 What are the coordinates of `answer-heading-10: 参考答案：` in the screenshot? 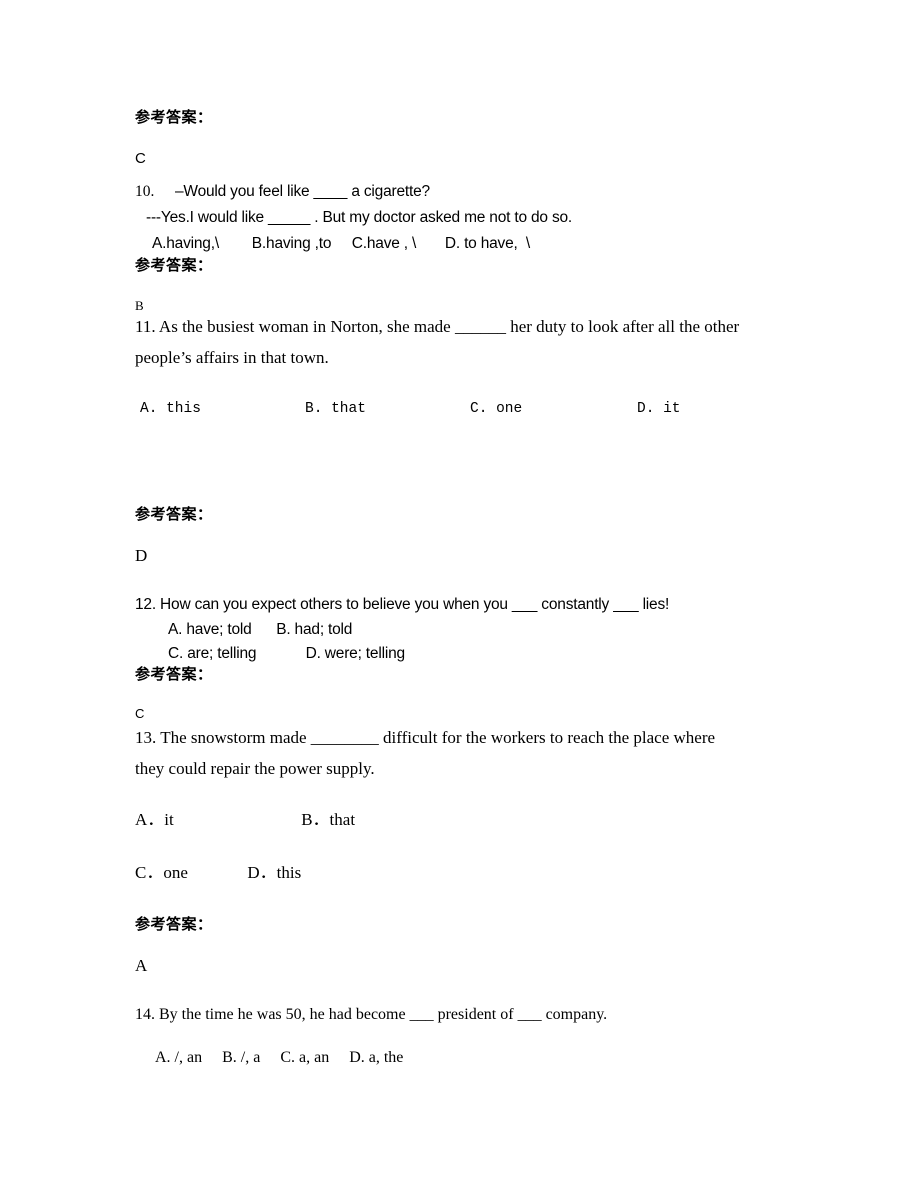 It's located at (174, 265).